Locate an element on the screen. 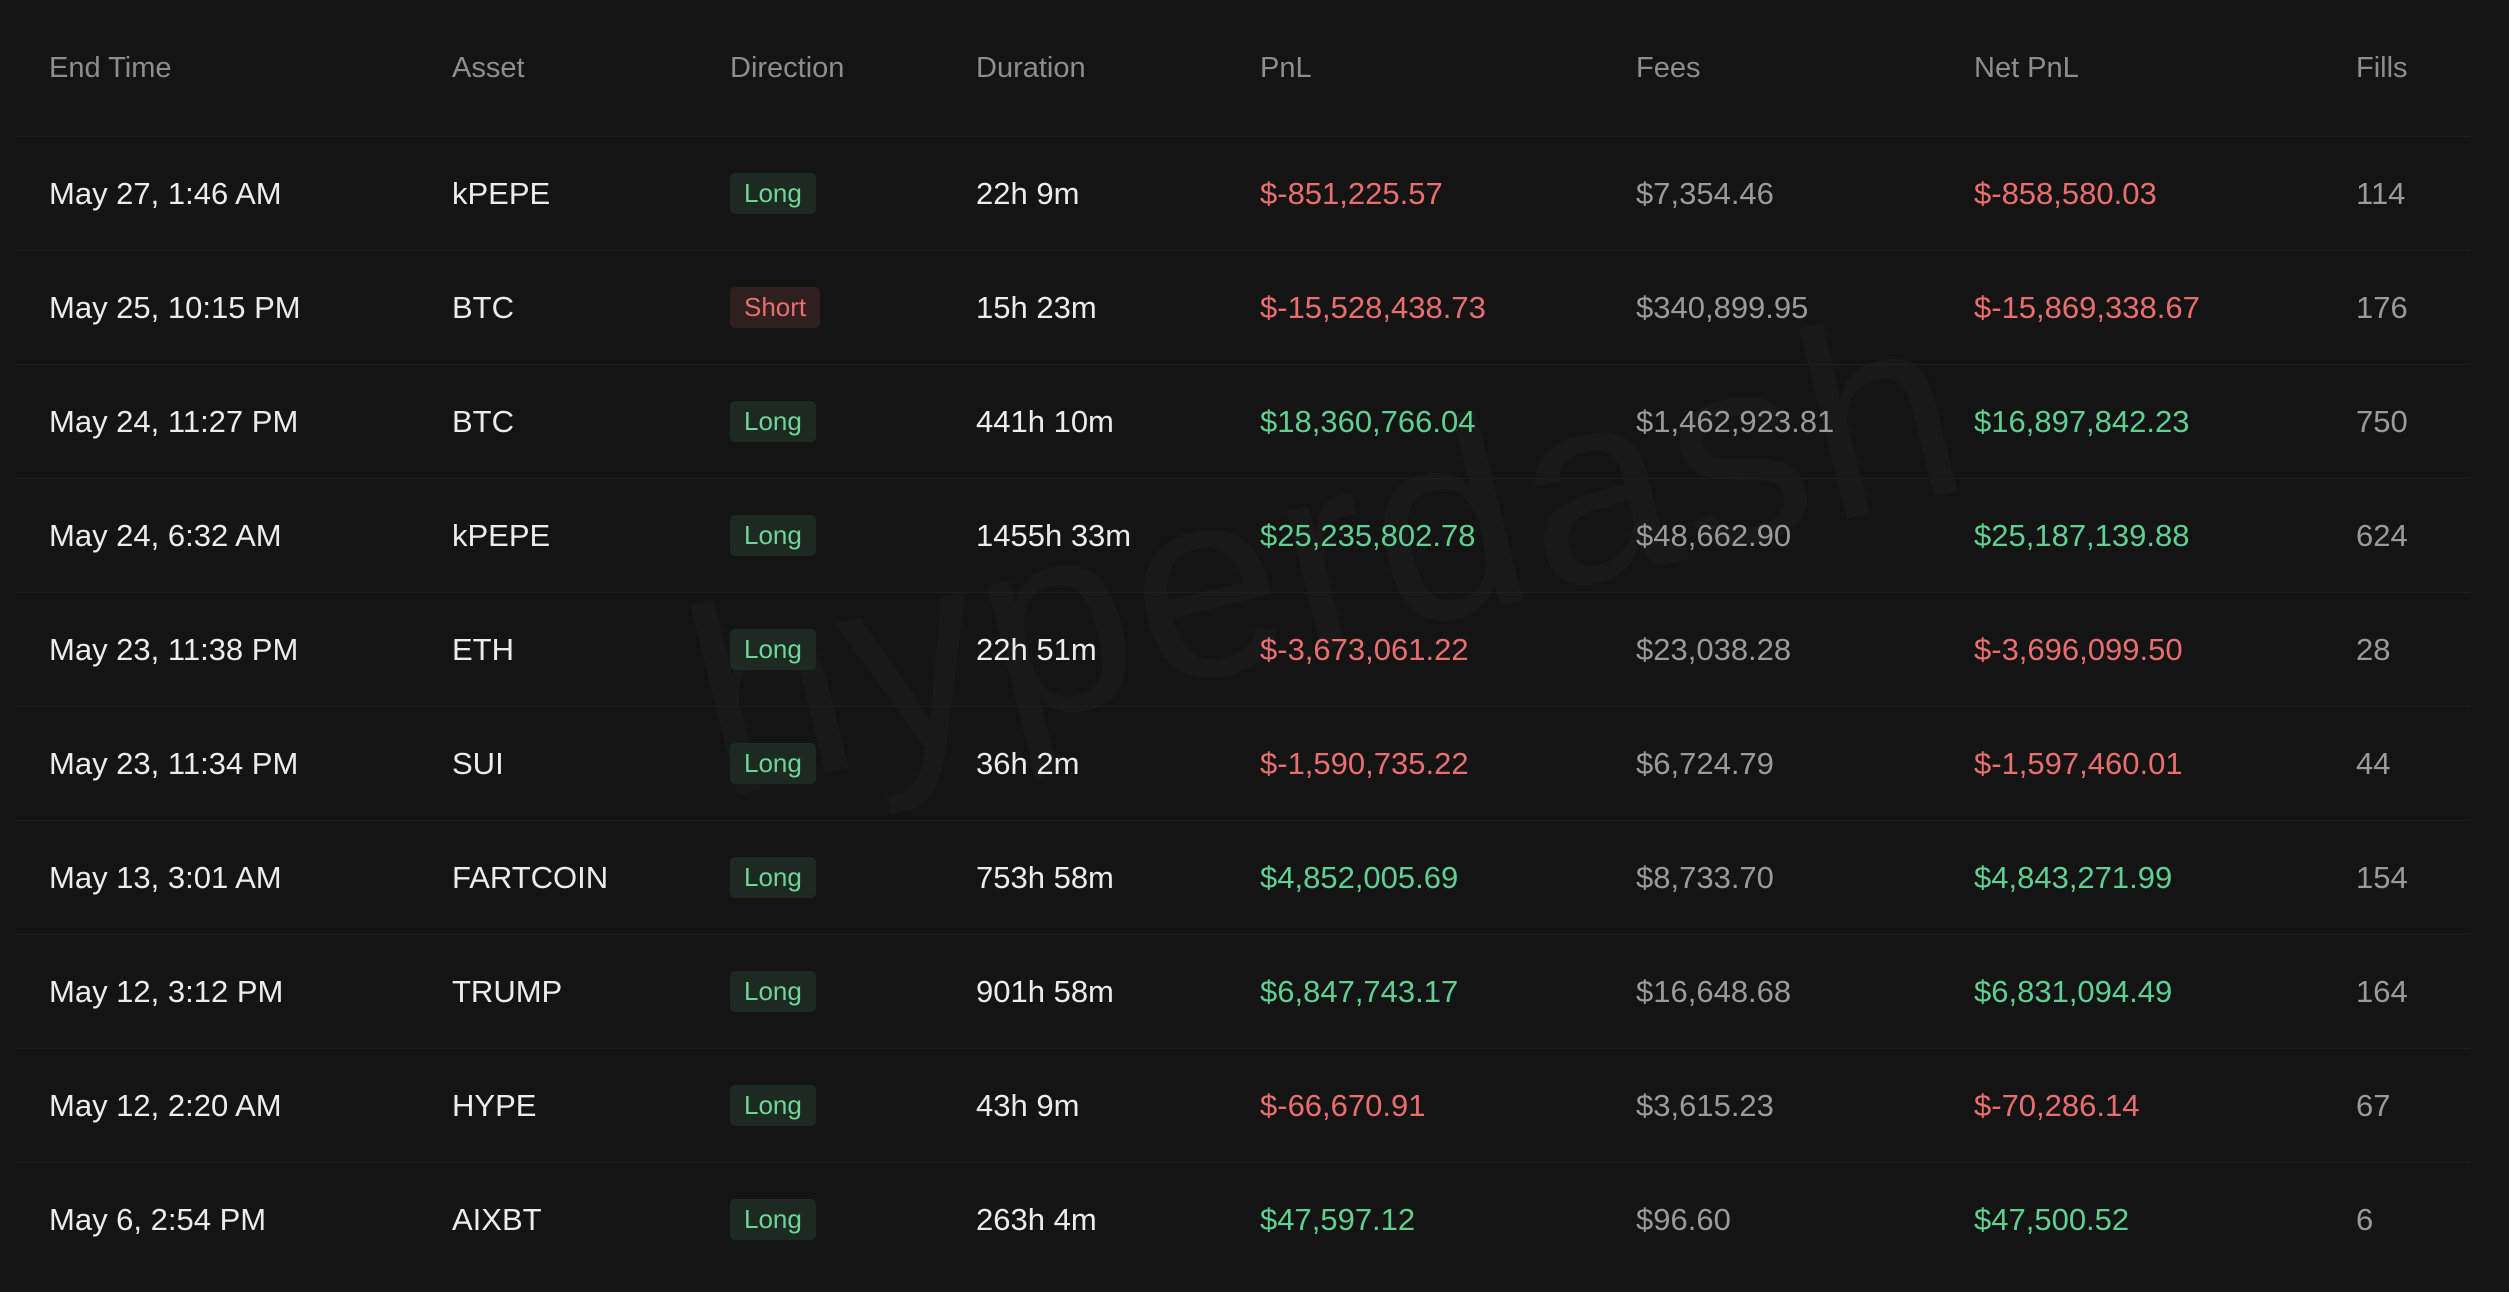 The width and height of the screenshot is (2509, 1292). column-header-duration: Duration is located at coordinates (1118, 68).